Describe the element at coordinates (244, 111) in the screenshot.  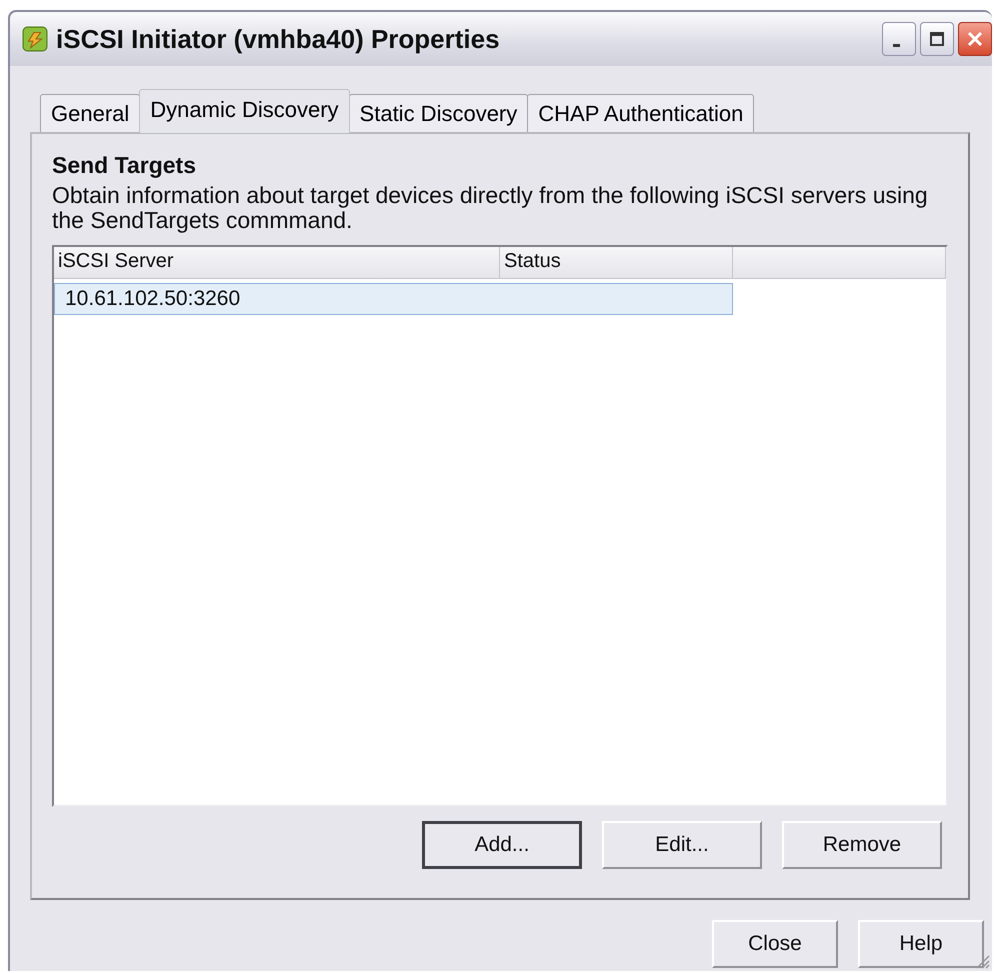
I see `tab: Dynamic Discovery` at that location.